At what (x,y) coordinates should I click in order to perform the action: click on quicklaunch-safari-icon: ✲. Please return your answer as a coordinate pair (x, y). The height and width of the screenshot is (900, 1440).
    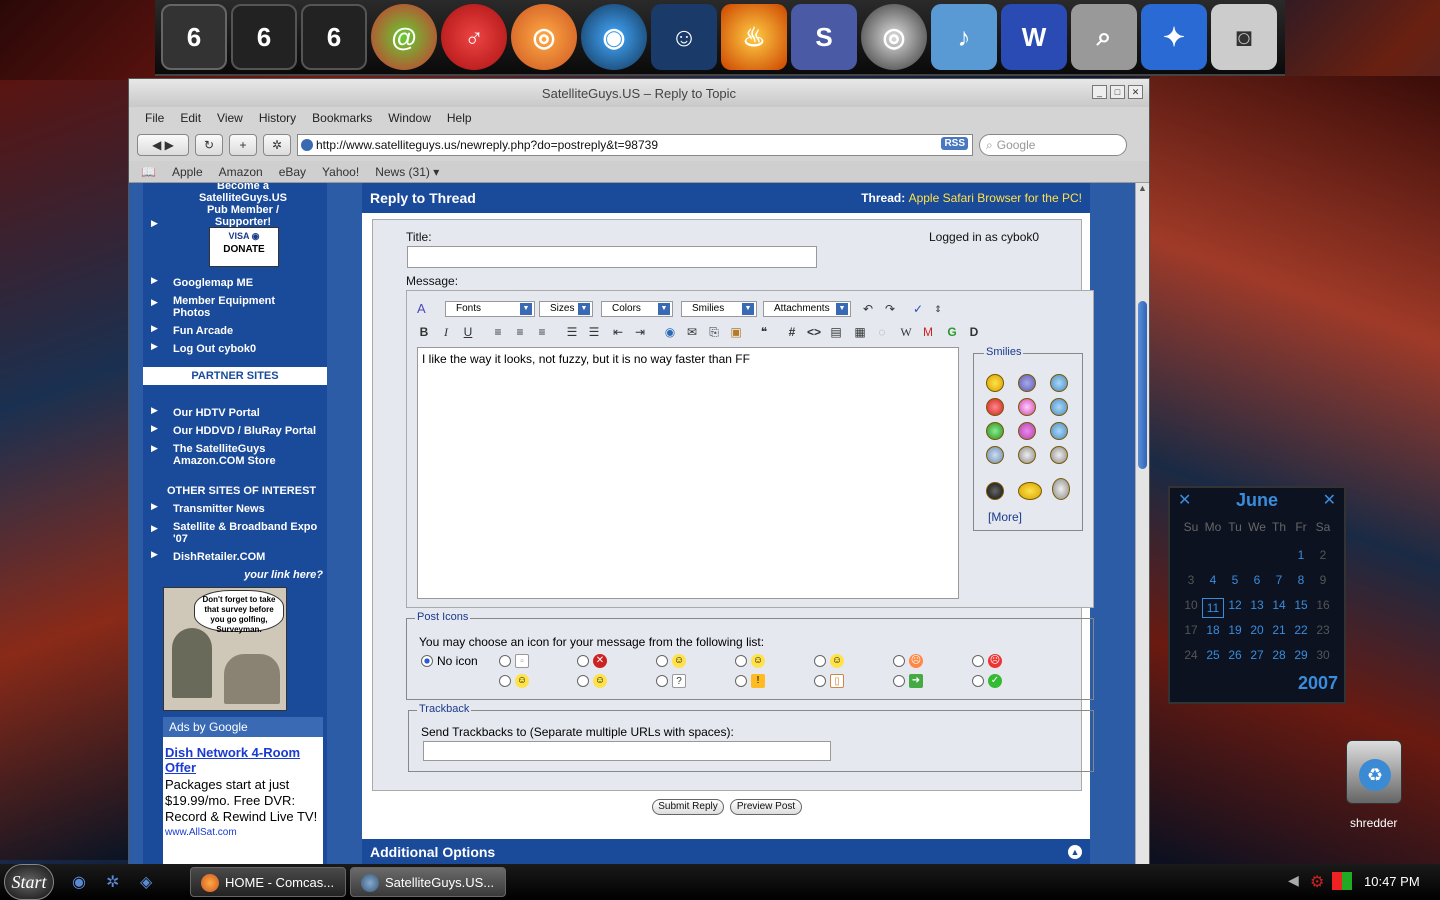
    Looking at the image, I should click on (112, 882).